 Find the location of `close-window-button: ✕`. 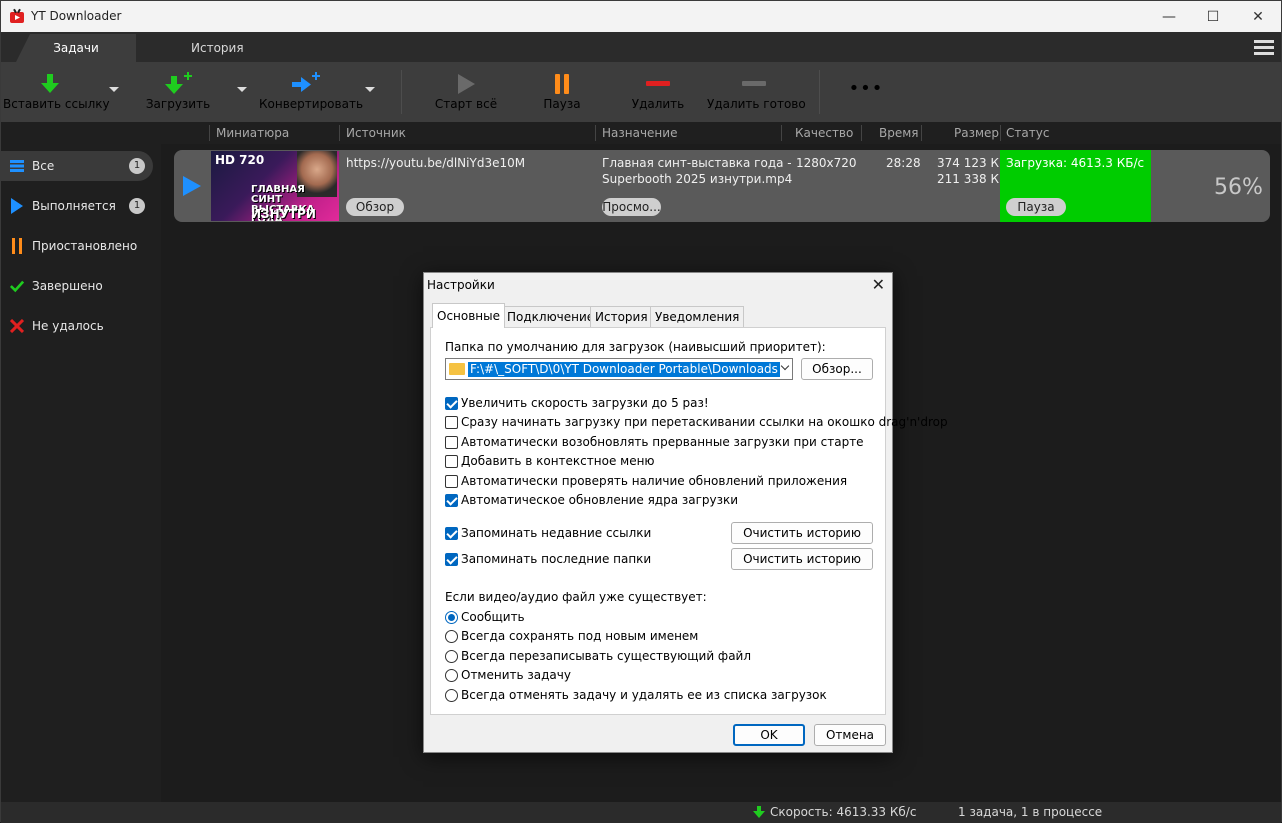

close-window-button: ✕ is located at coordinates (1258, 16).